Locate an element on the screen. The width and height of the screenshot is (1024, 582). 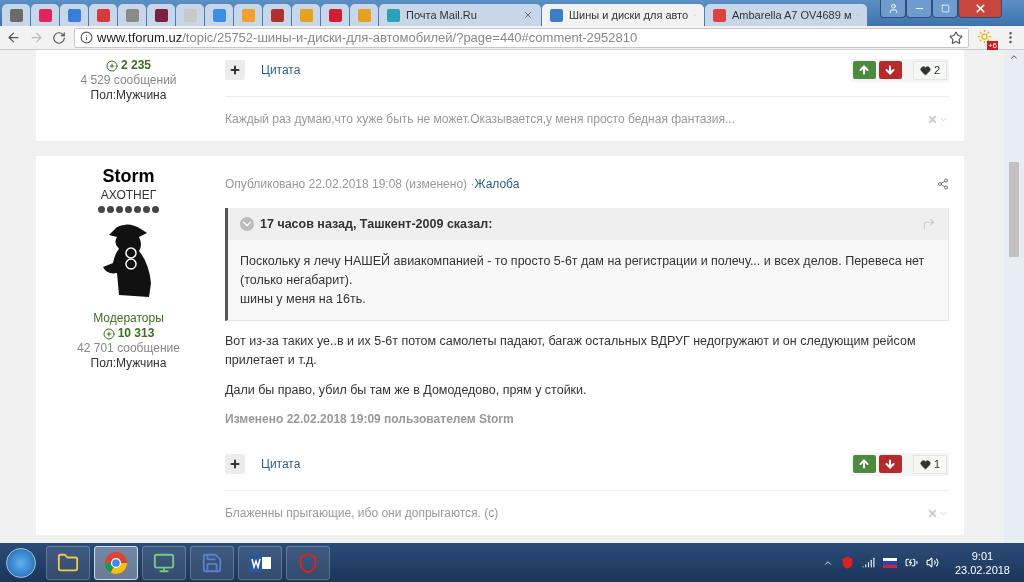
post-text: Вот из-за таких уе..в и их 5-6т потом самолеты падают, багаж остальных ВДРУГ недогружают и он следующим рейсом прилетает и т.д. is located at coordinates (571, 351).